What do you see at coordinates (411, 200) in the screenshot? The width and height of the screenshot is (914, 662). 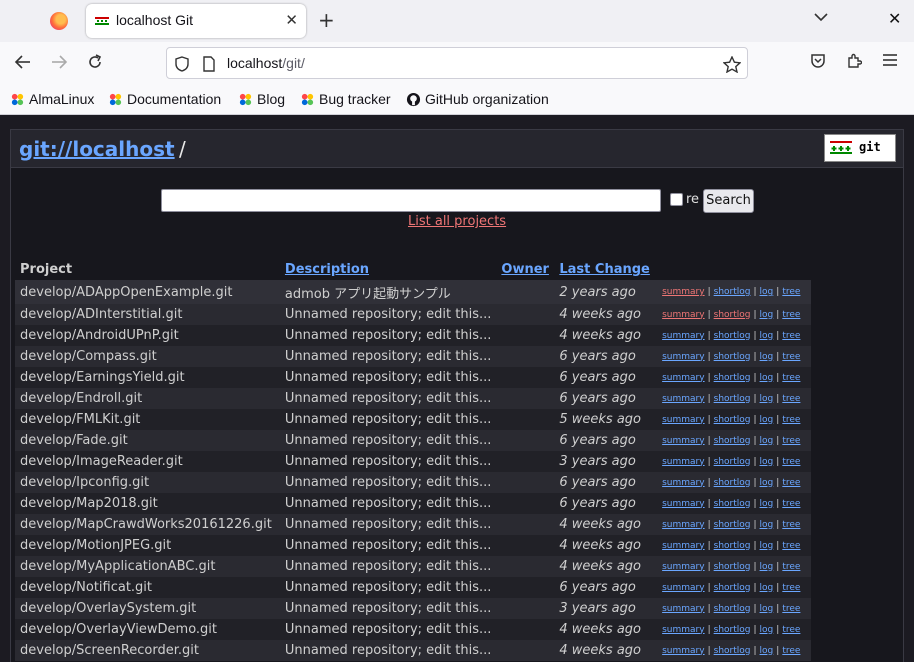 I see `search-input` at bounding box center [411, 200].